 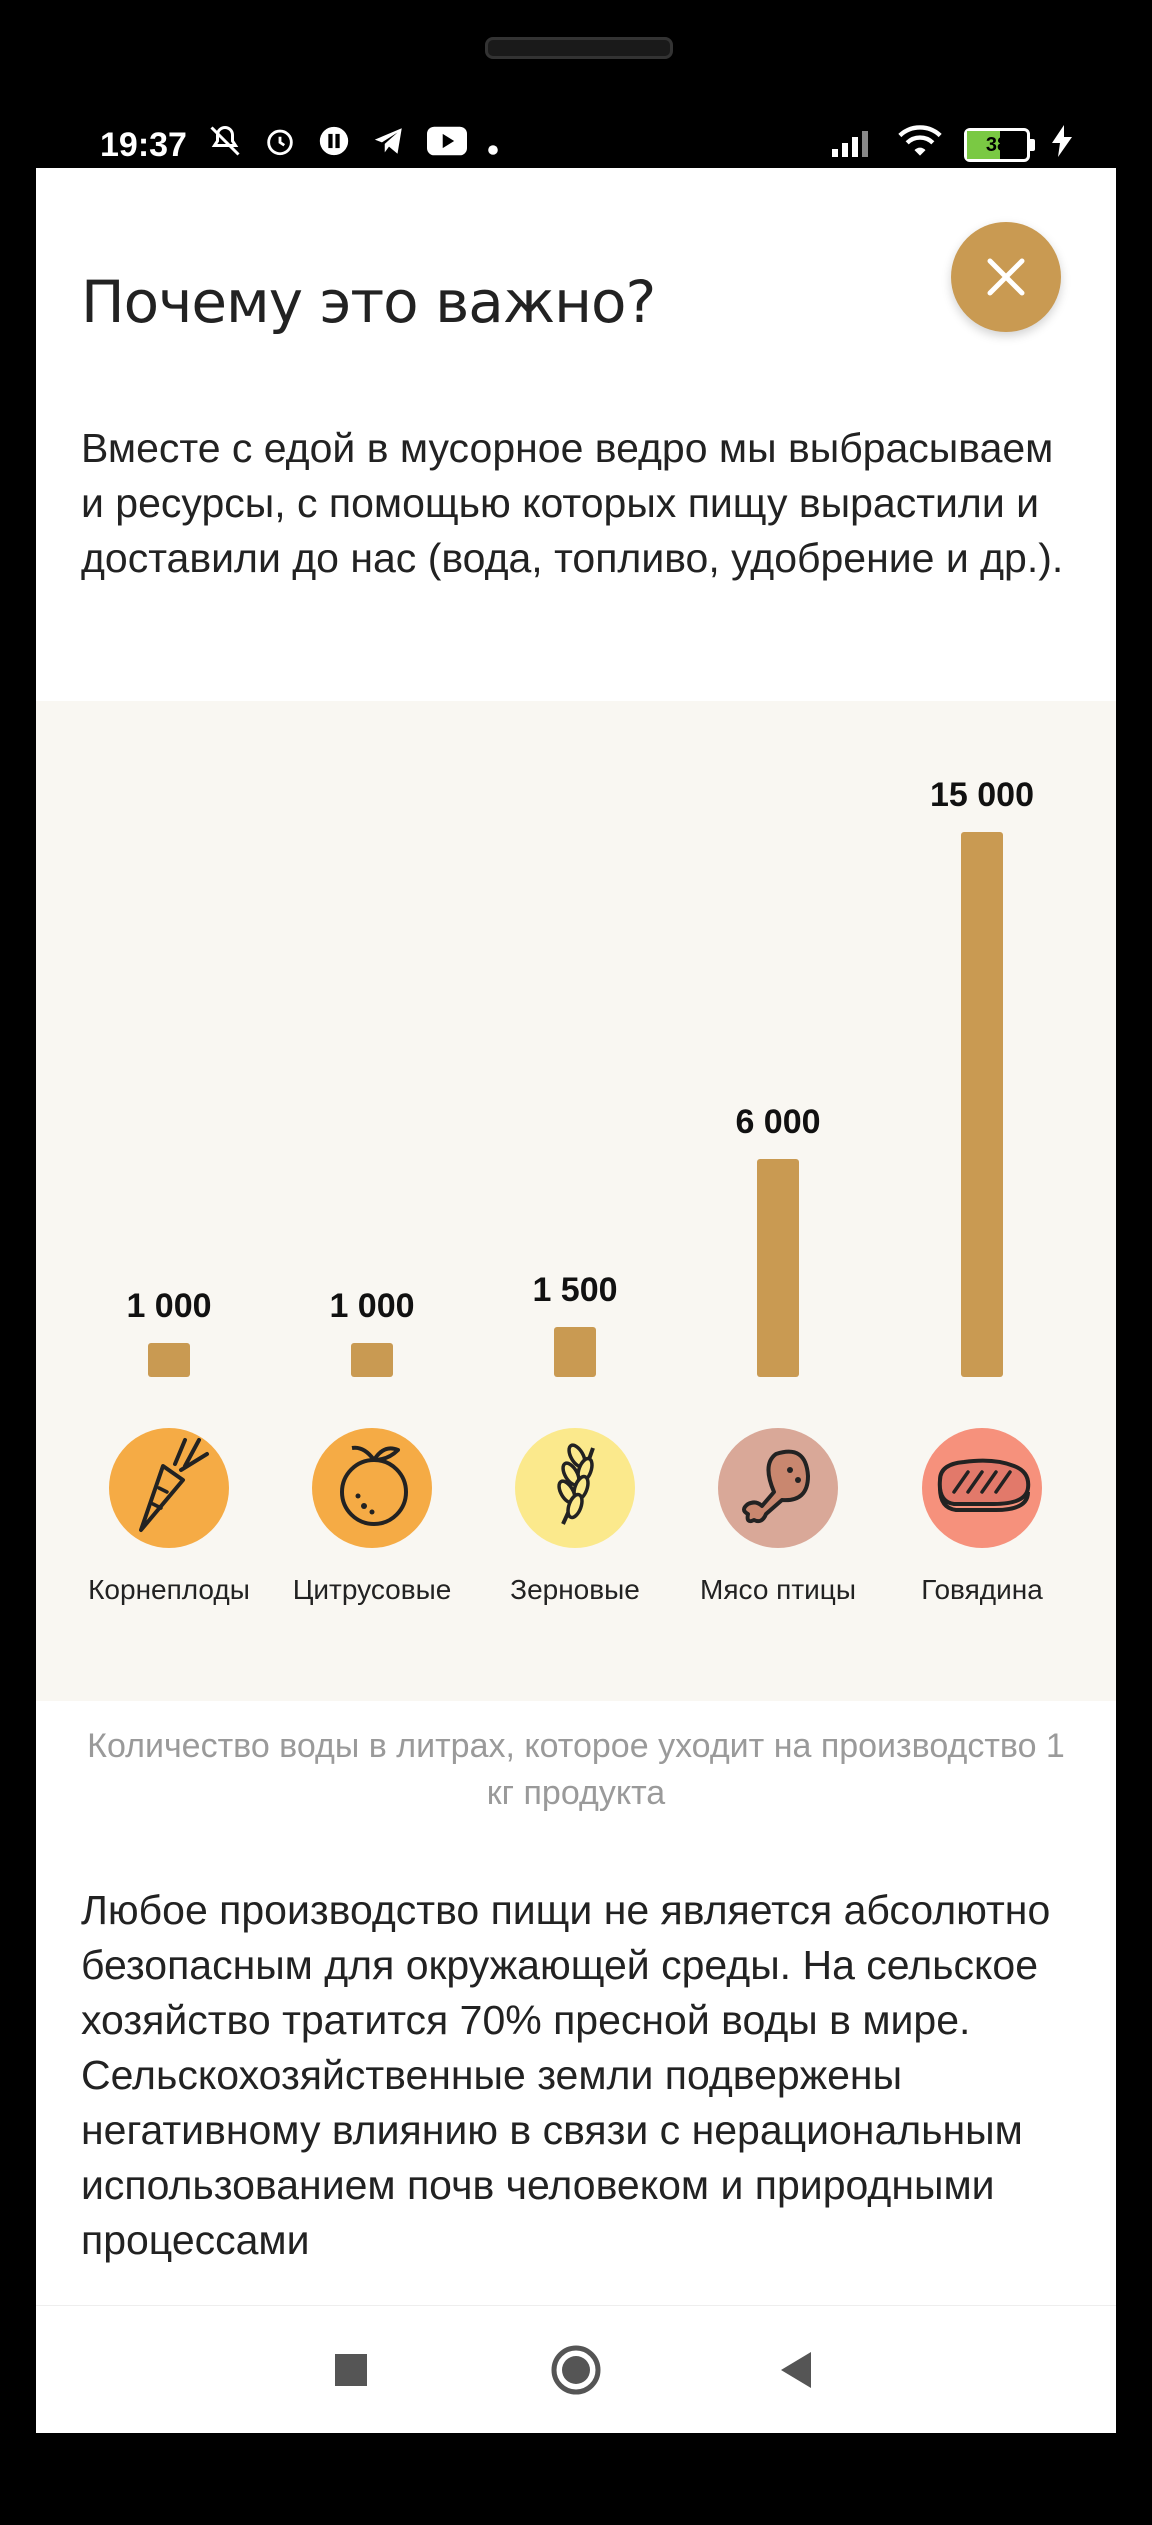 What do you see at coordinates (225, 145) in the screenshot?
I see `mute-icon` at bounding box center [225, 145].